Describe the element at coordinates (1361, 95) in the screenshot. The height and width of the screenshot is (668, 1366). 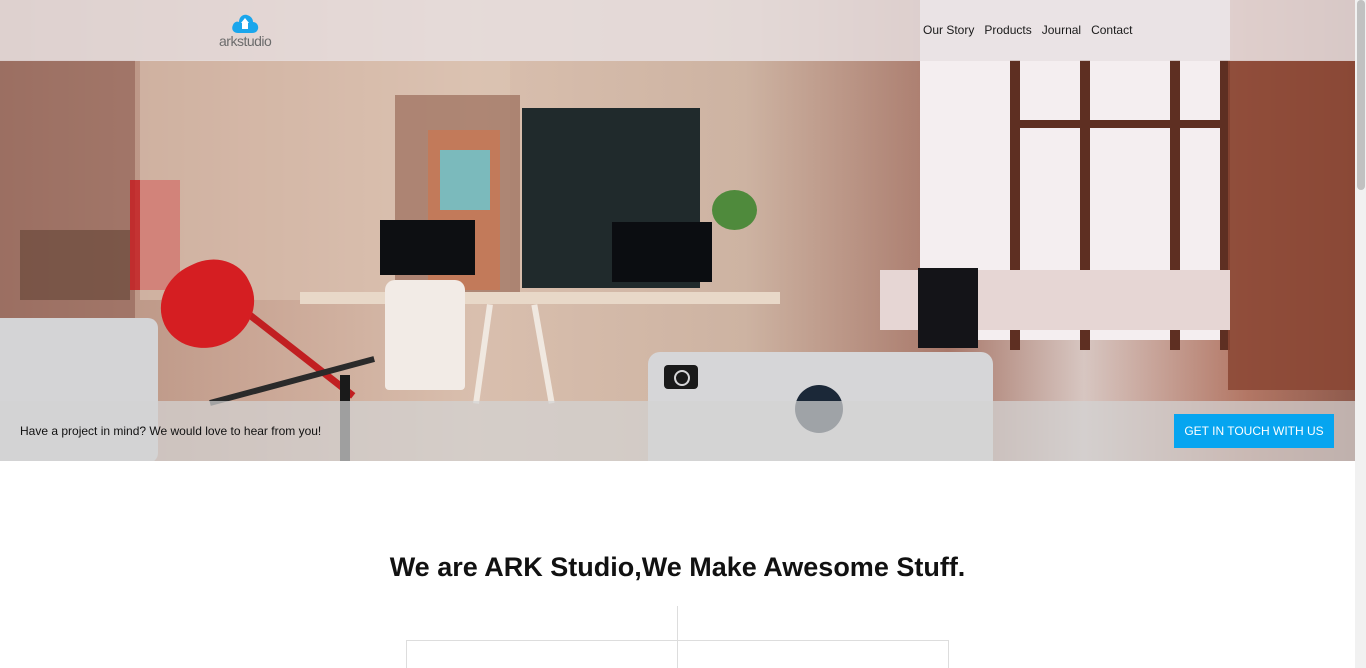
I see `scrollbar-thumb` at that location.